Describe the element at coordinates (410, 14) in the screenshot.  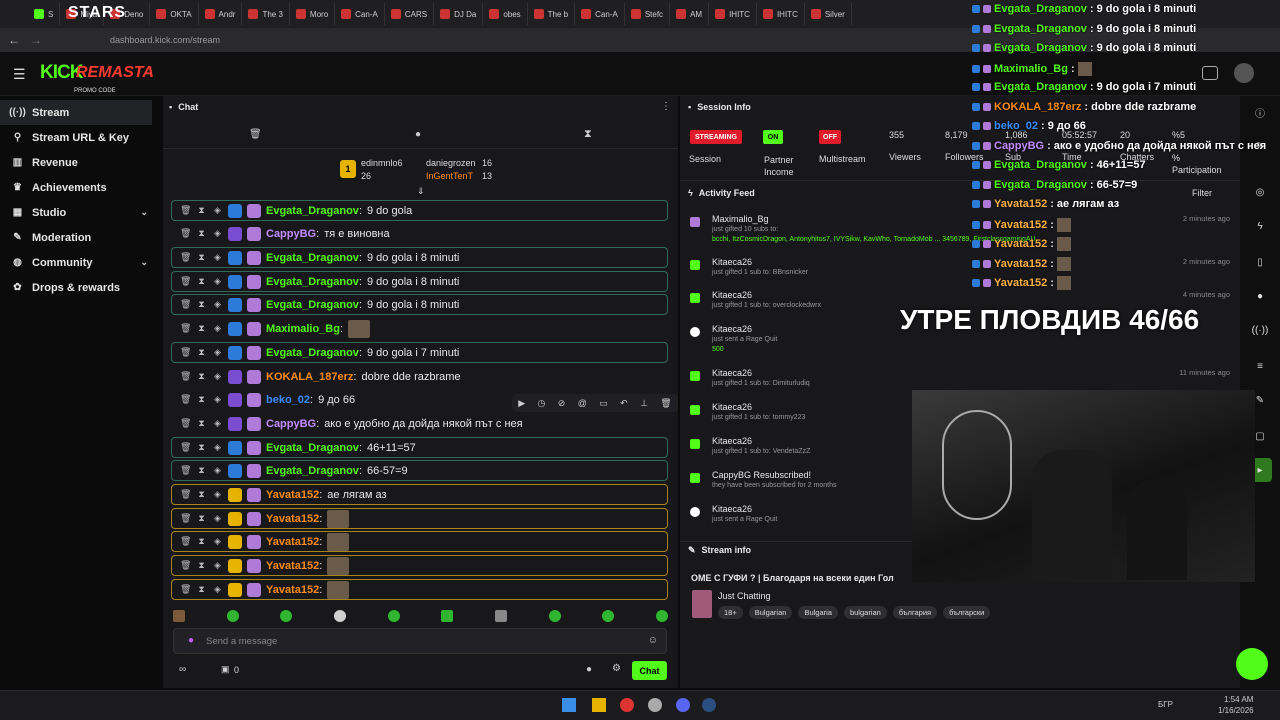
I see `browser-tab: CARS` at that location.